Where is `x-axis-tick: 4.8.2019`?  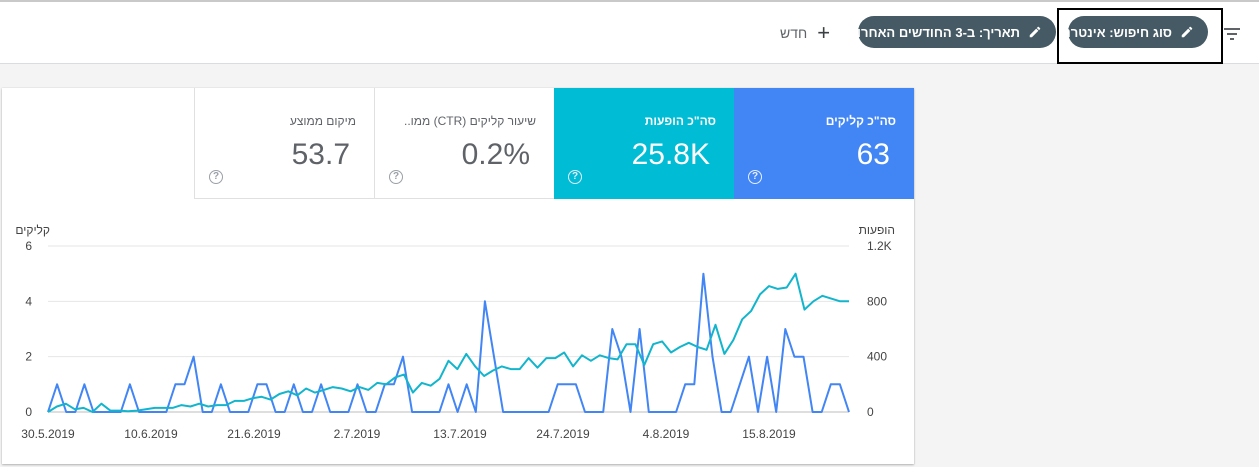
x-axis-tick: 4.8.2019 is located at coordinates (666, 434).